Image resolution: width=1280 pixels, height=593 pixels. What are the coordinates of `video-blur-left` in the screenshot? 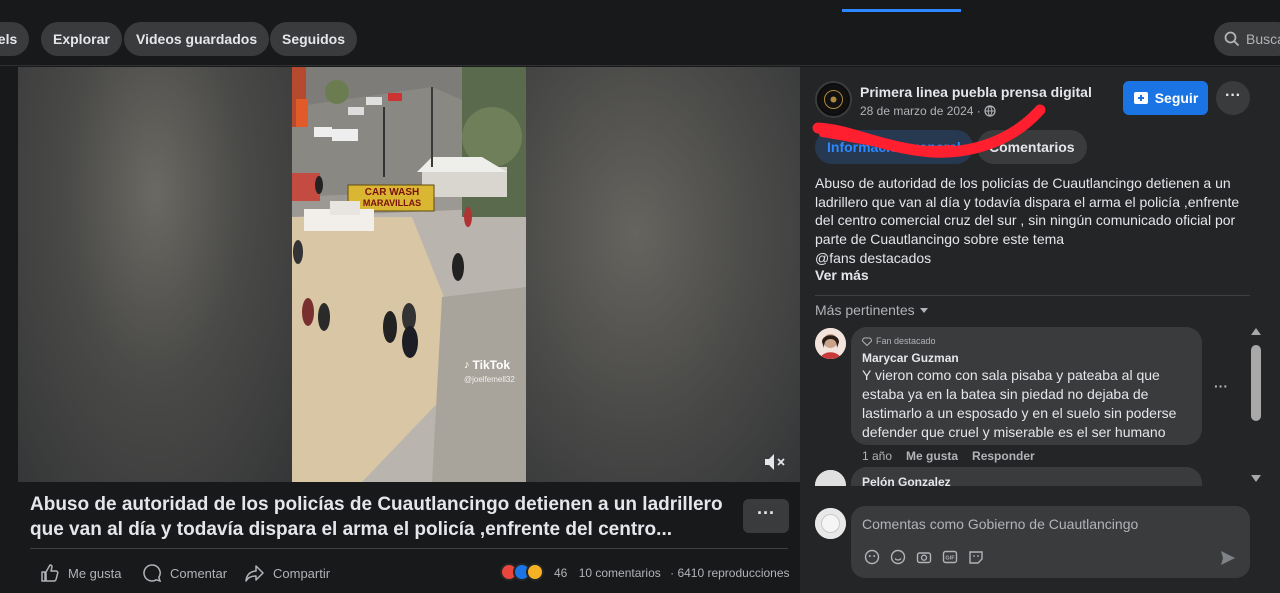 It's located at (155, 274).